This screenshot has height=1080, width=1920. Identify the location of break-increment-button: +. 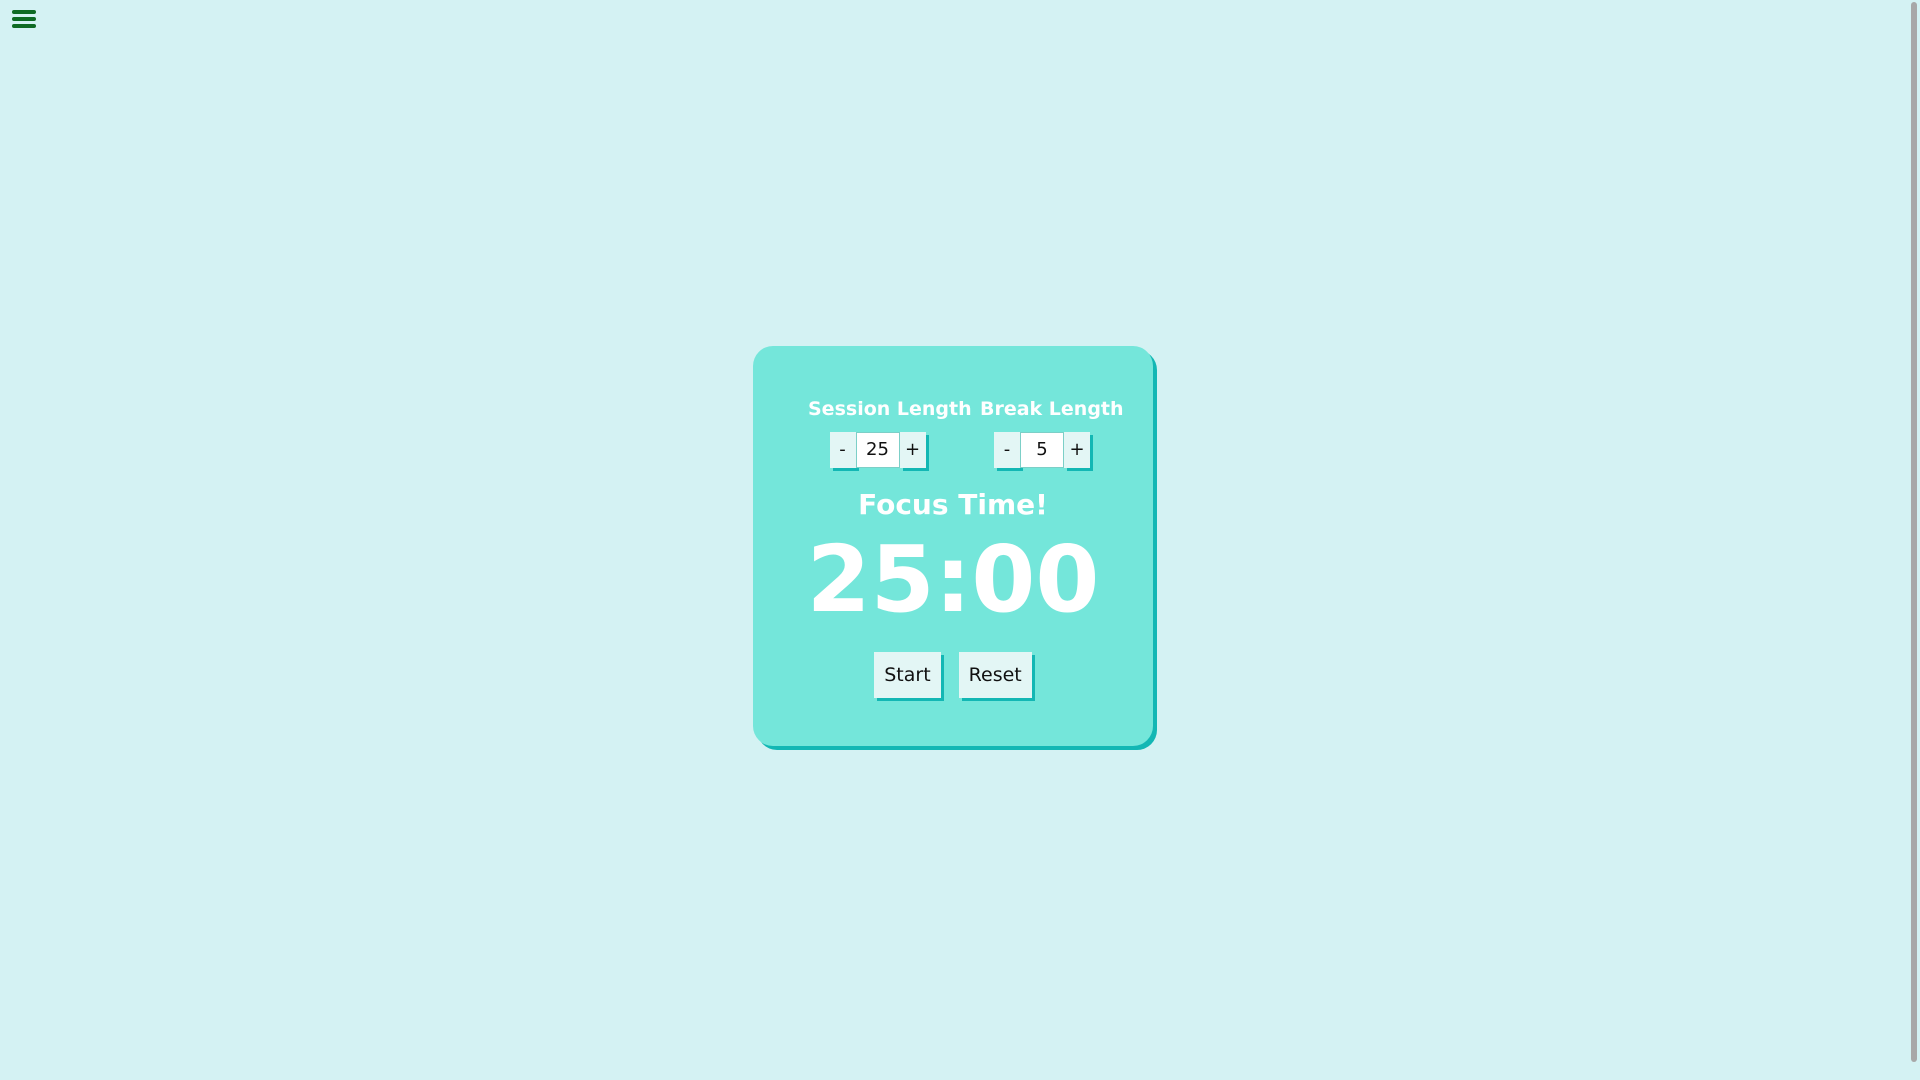
(1077, 450).